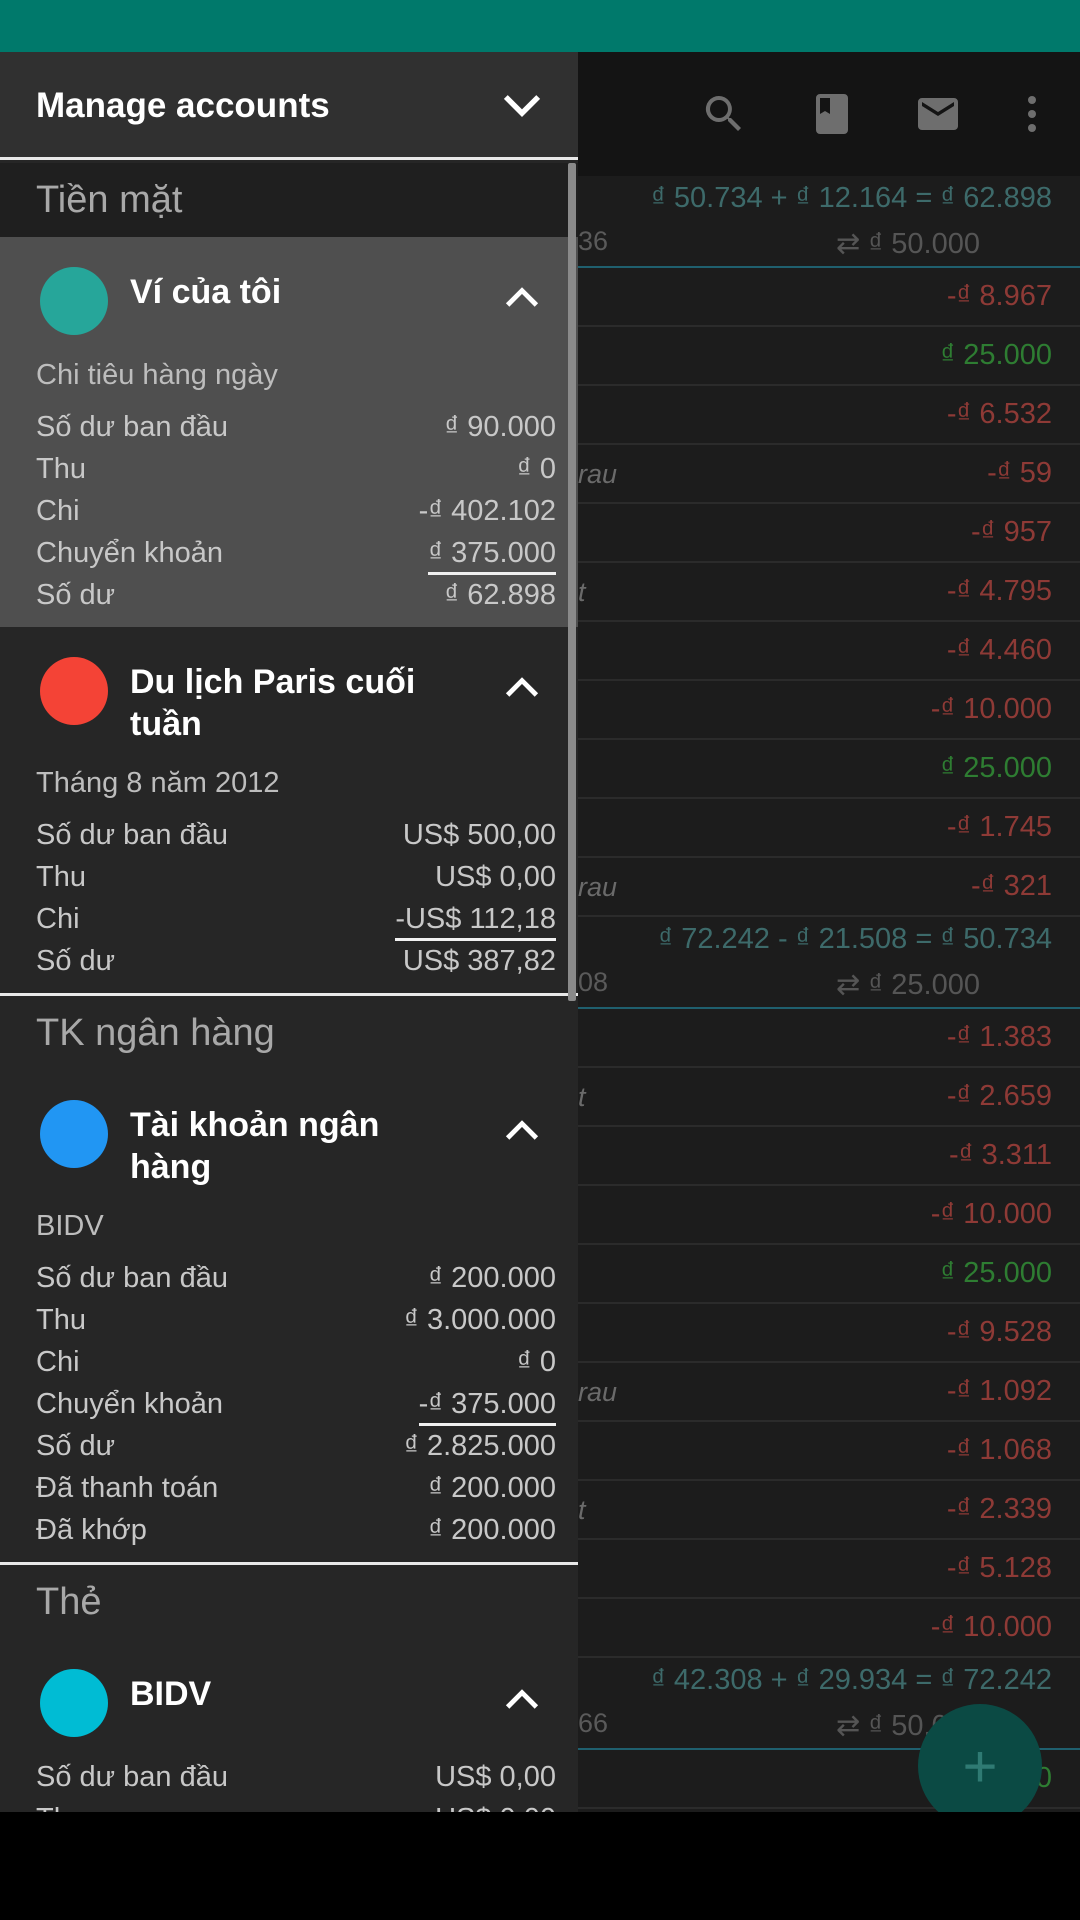  What do you see at coordinates (999, 1391) in the screenshot?
I see `transaction-amount: -₫ 1.092` at bounding box center [999, 1391].